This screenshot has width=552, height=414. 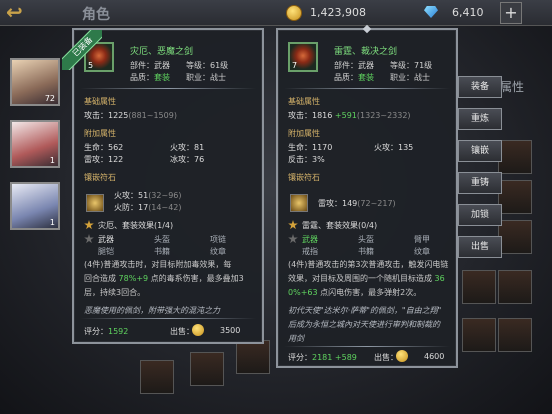 I want to click on extra-stat: 火攻：81, so click(x=187, y=147).